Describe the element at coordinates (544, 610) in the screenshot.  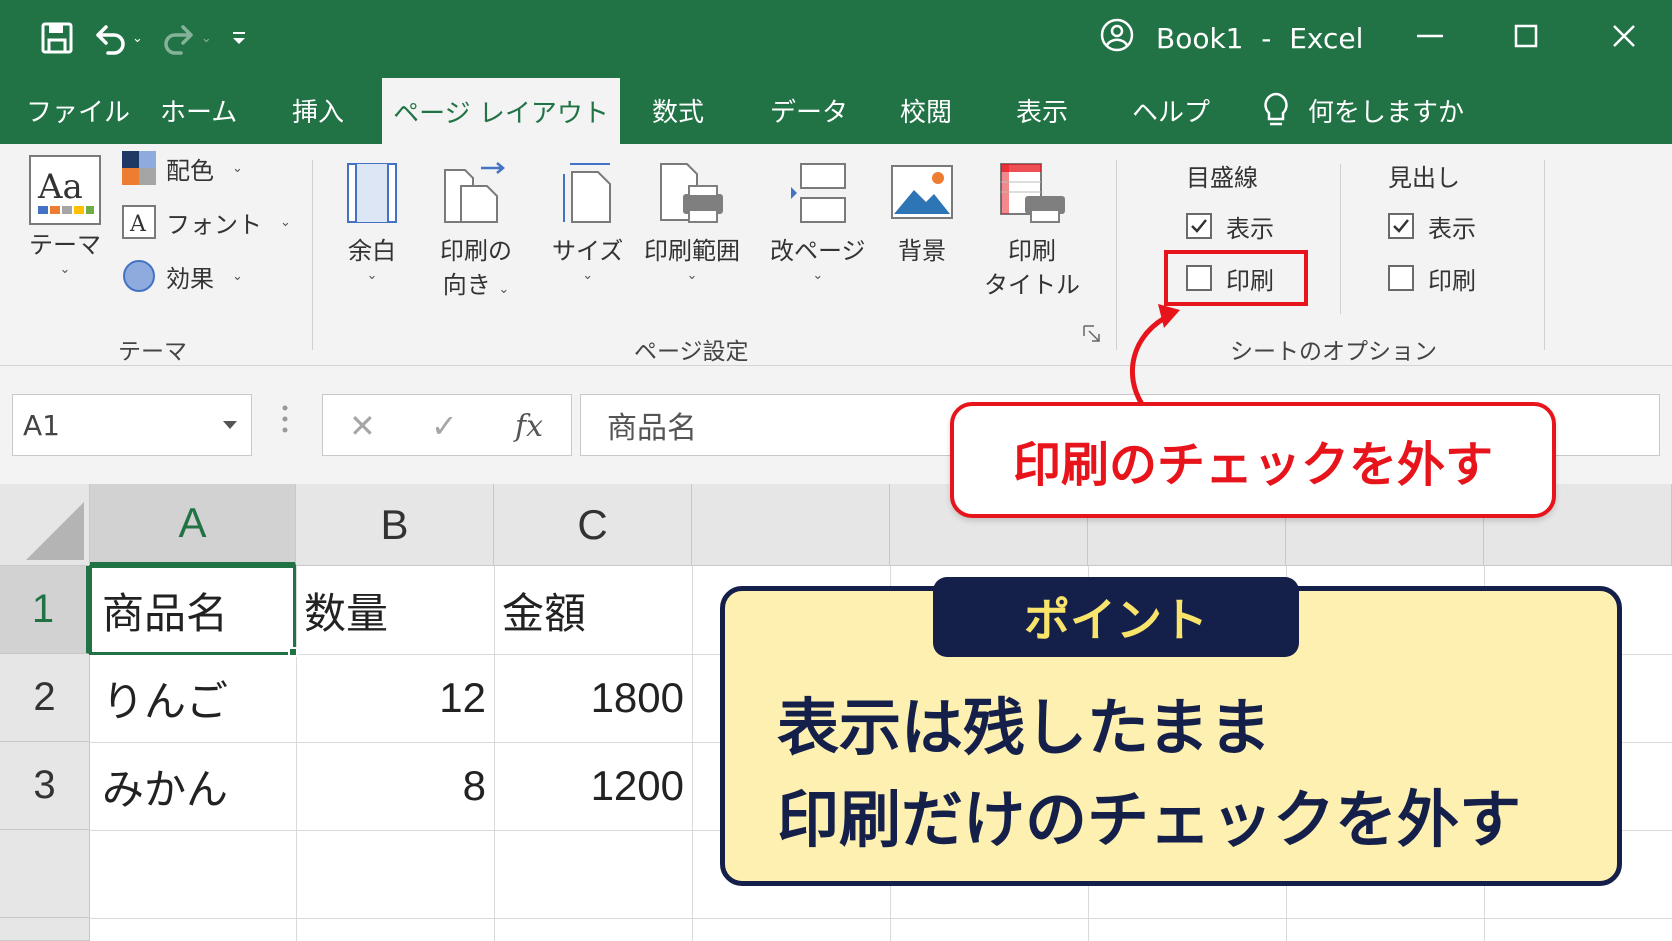
I see `cell-c1: 金額` at that location.